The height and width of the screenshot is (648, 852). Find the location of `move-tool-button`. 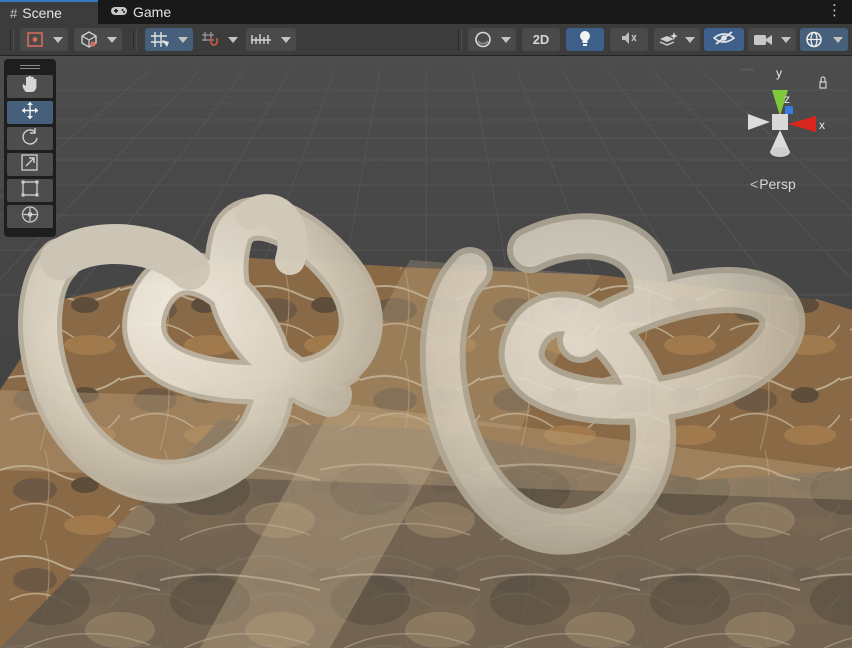

move-tool-button is located at coordinates (30, 112).